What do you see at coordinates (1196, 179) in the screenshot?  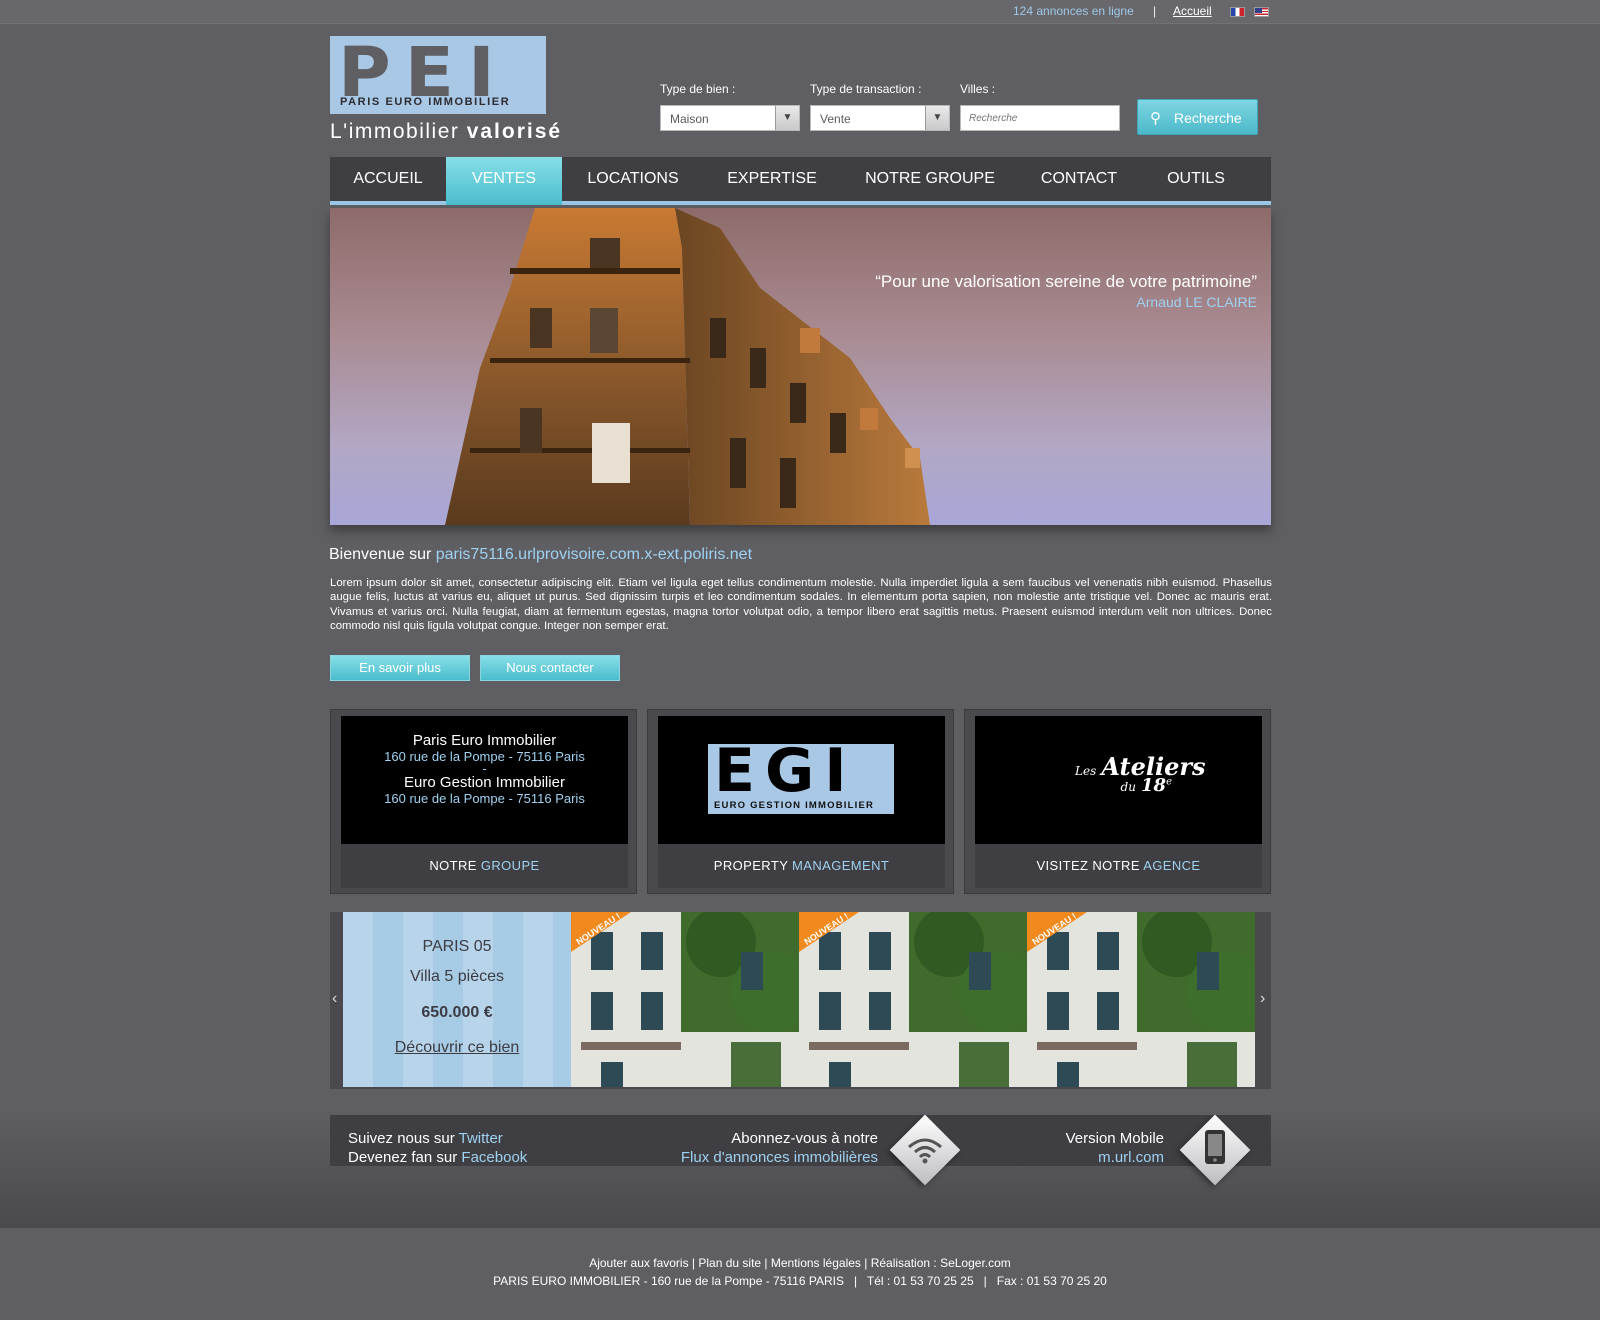 I see `nav-outils: OUTILS` at bounding box center [1196, 179].